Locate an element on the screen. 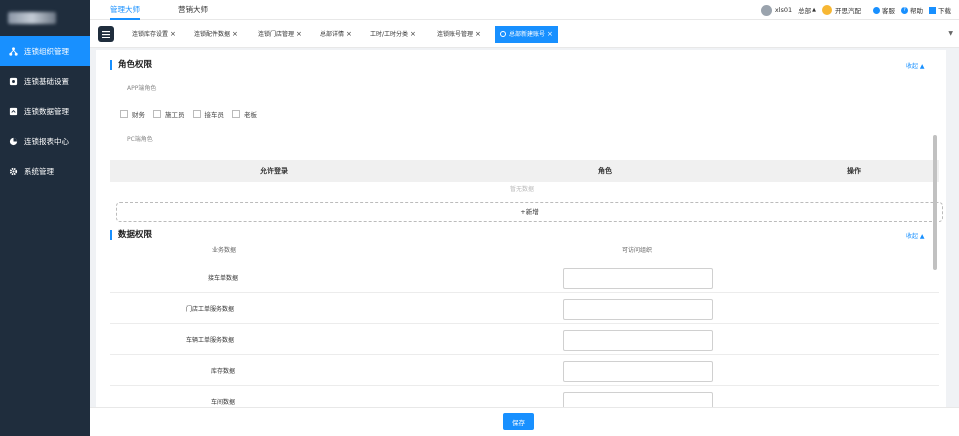 Image resolution: width=959 pixels, height=436 pixels. tab-management-master: 管理大师 is located at coordinates (125, 10).